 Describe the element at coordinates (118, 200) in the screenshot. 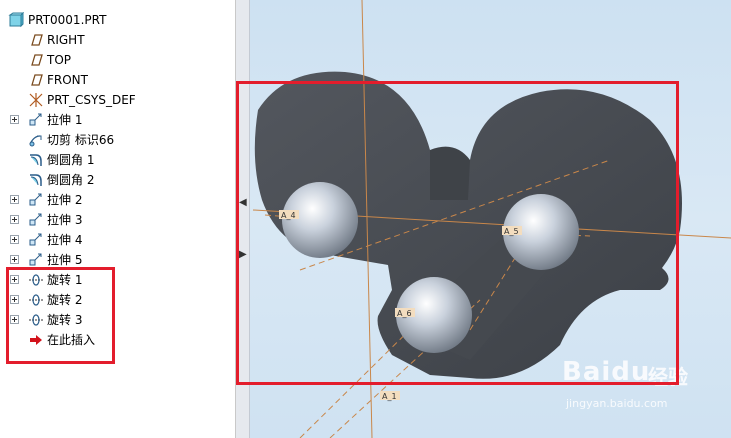

I see `tree-item: 拉伸 2` at that location.